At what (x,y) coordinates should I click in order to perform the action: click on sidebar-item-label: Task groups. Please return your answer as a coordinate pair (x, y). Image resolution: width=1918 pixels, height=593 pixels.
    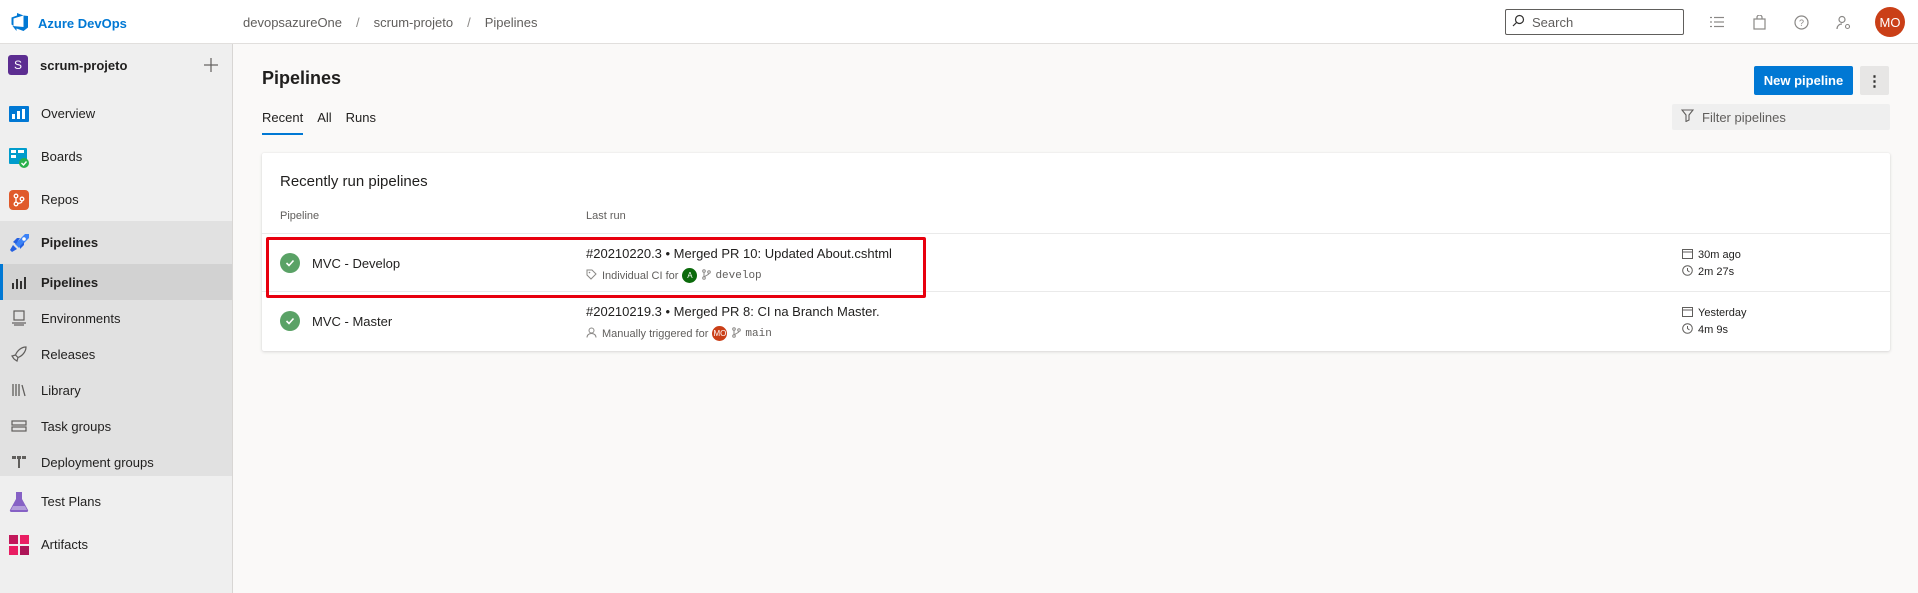
    Looking at the image, I should click on (76, 426).